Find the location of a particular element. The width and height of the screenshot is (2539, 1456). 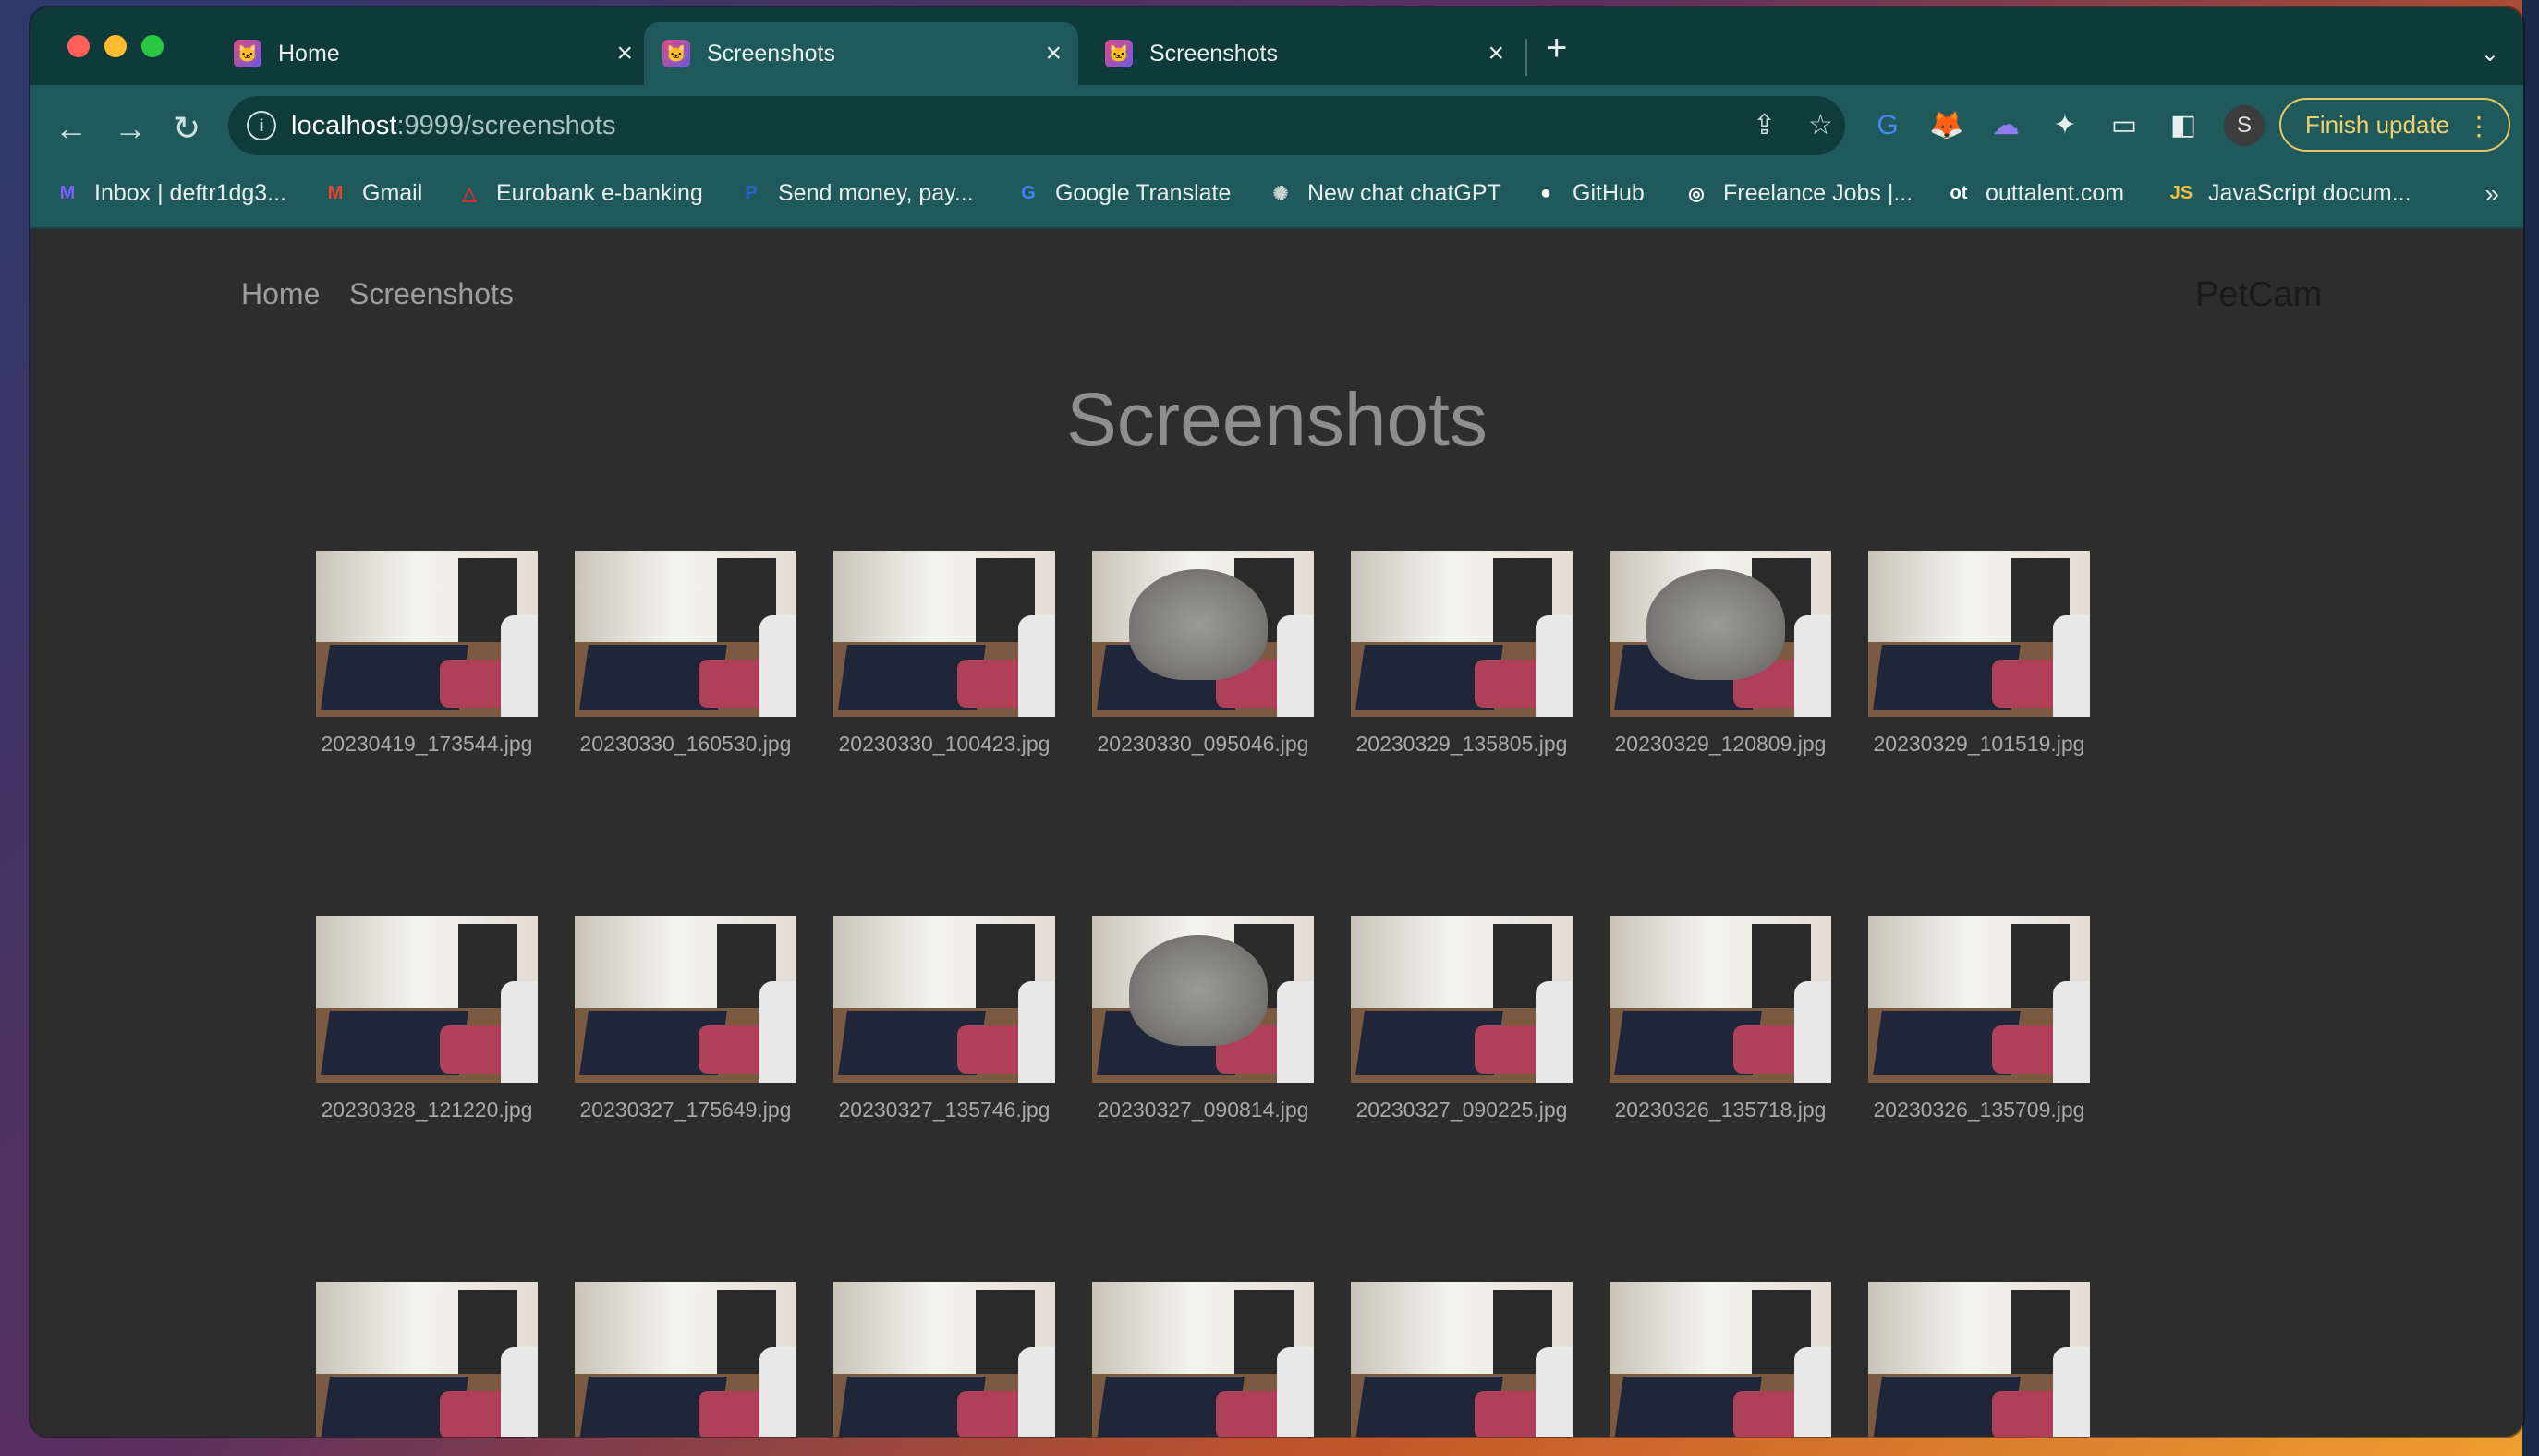

nav-link-screenshots: Screenshots is located at coordinates (431, 294).